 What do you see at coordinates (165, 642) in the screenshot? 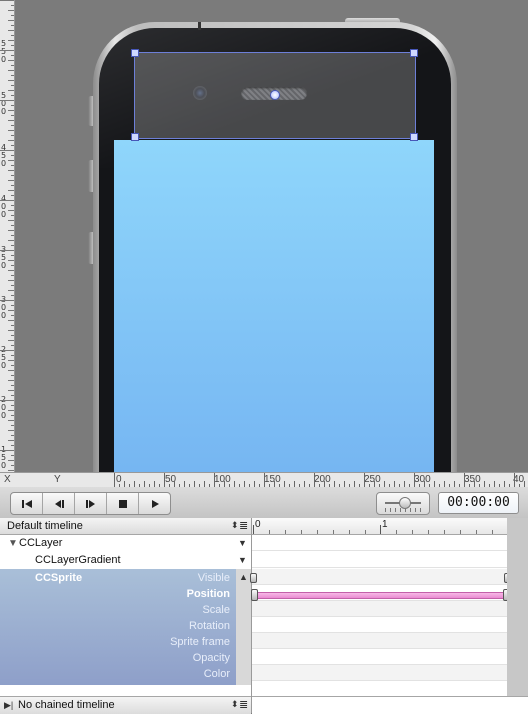
I see `property-sprite-frame: Sprite frame` at bounding box center [165, 642].